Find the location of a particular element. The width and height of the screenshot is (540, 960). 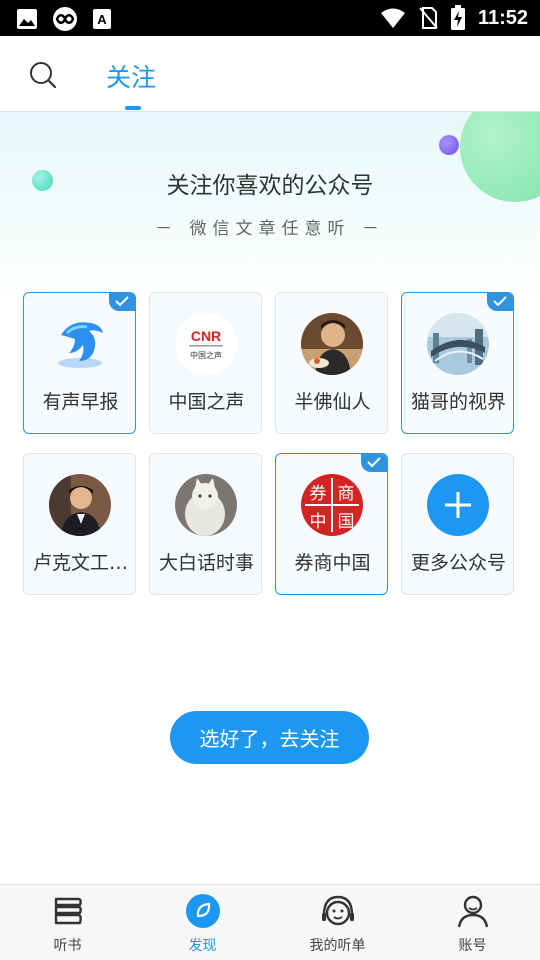

nav-item-account: 账号 is located at coordinates (472, 922).